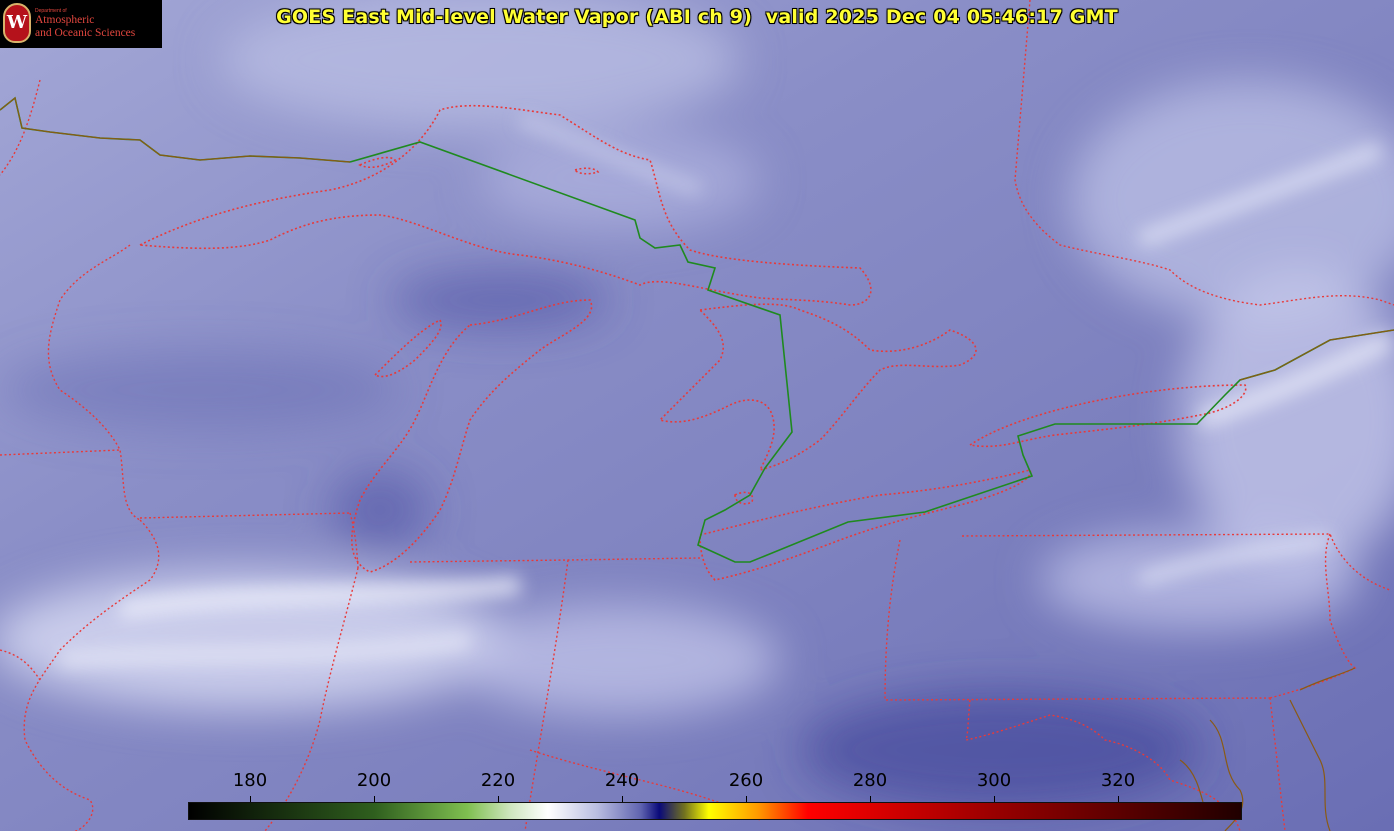  I want to click on colorbar-tick-label: 260, so click(746, 780).